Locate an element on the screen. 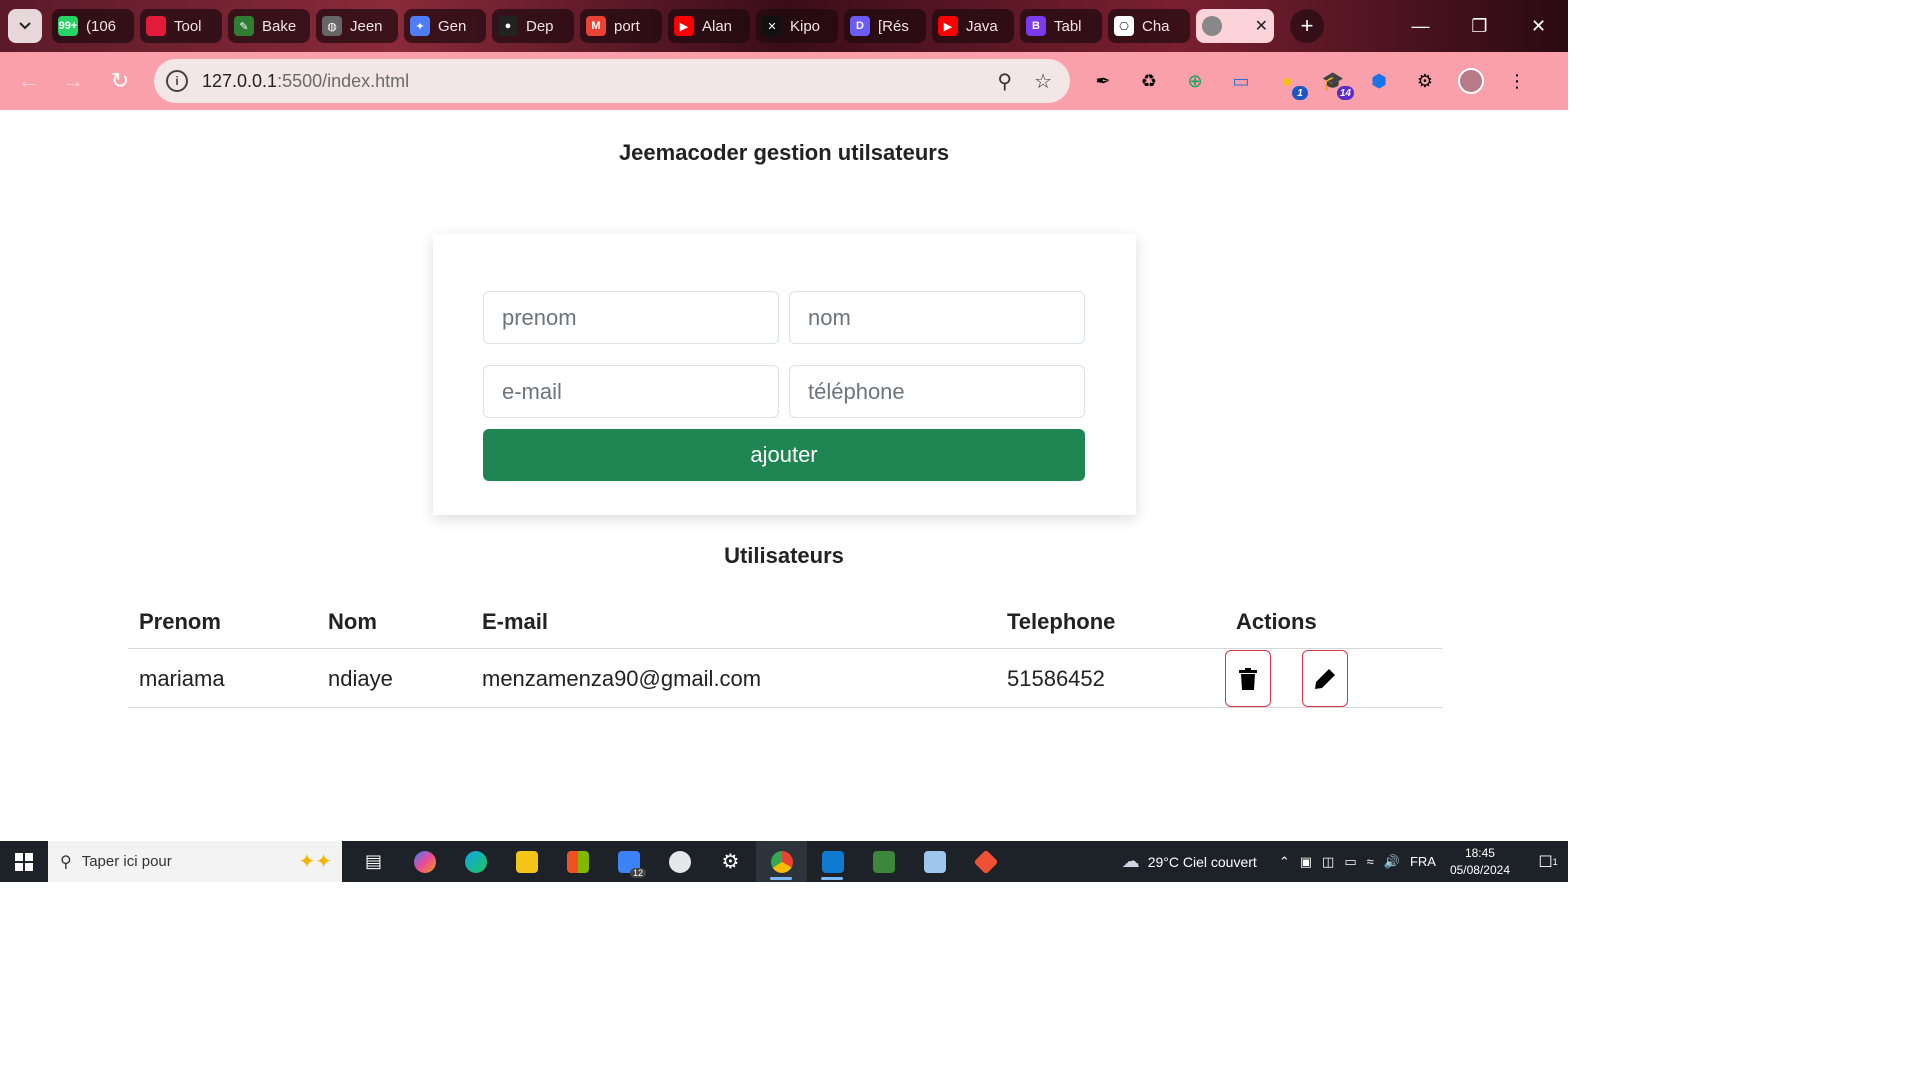 This screenshot has height=1080, width=1920. eyedropper-icon: ✒ is located at coordinates (1103, 81).